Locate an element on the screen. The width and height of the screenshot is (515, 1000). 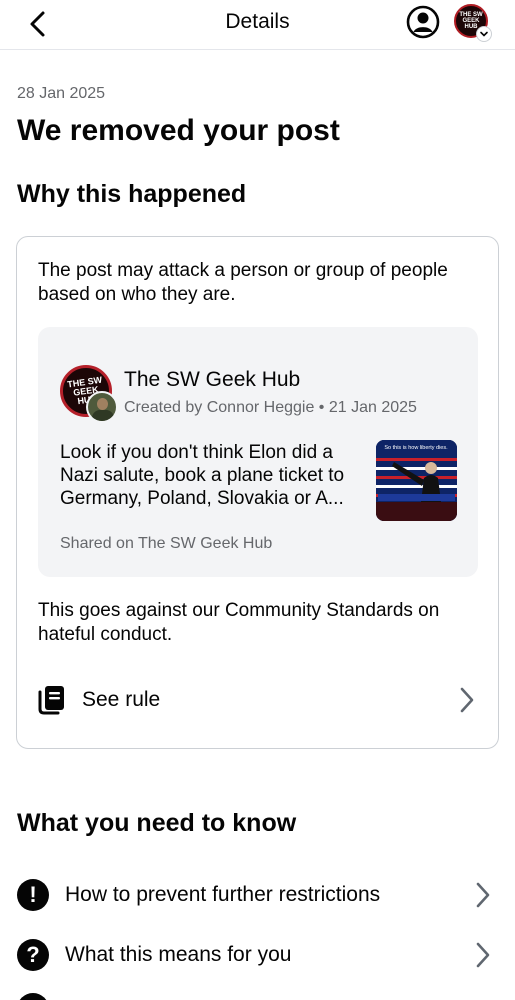
next-row-icon is located at coordinates (33, 996).